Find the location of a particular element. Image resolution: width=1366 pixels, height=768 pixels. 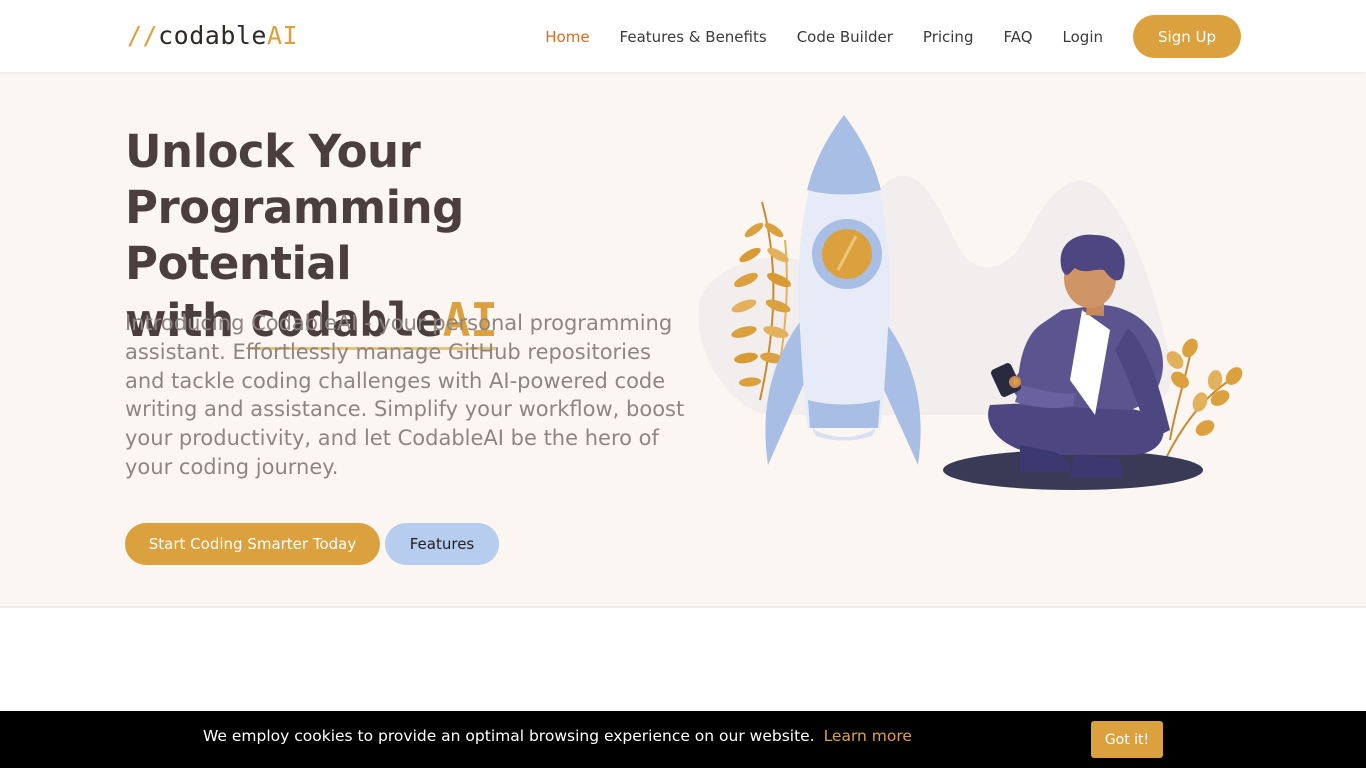

features-button: Features is located at coordinates (442, 544).